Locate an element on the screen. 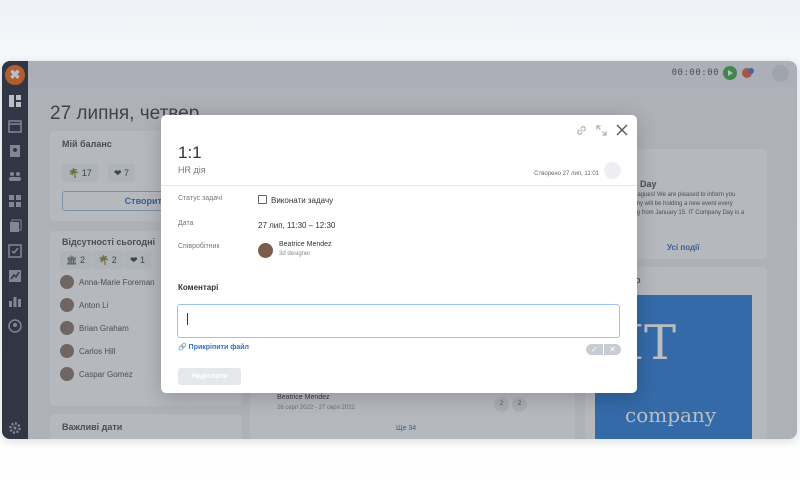  comments-title: Коментарі is located at coordinates (198, 287).